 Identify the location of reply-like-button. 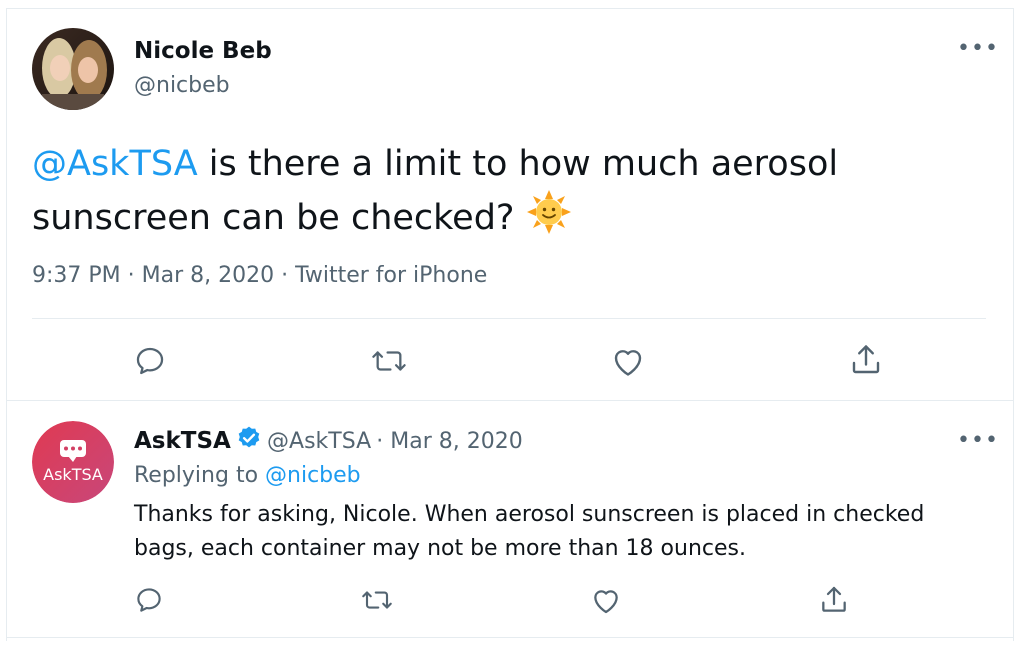
(606, 600).